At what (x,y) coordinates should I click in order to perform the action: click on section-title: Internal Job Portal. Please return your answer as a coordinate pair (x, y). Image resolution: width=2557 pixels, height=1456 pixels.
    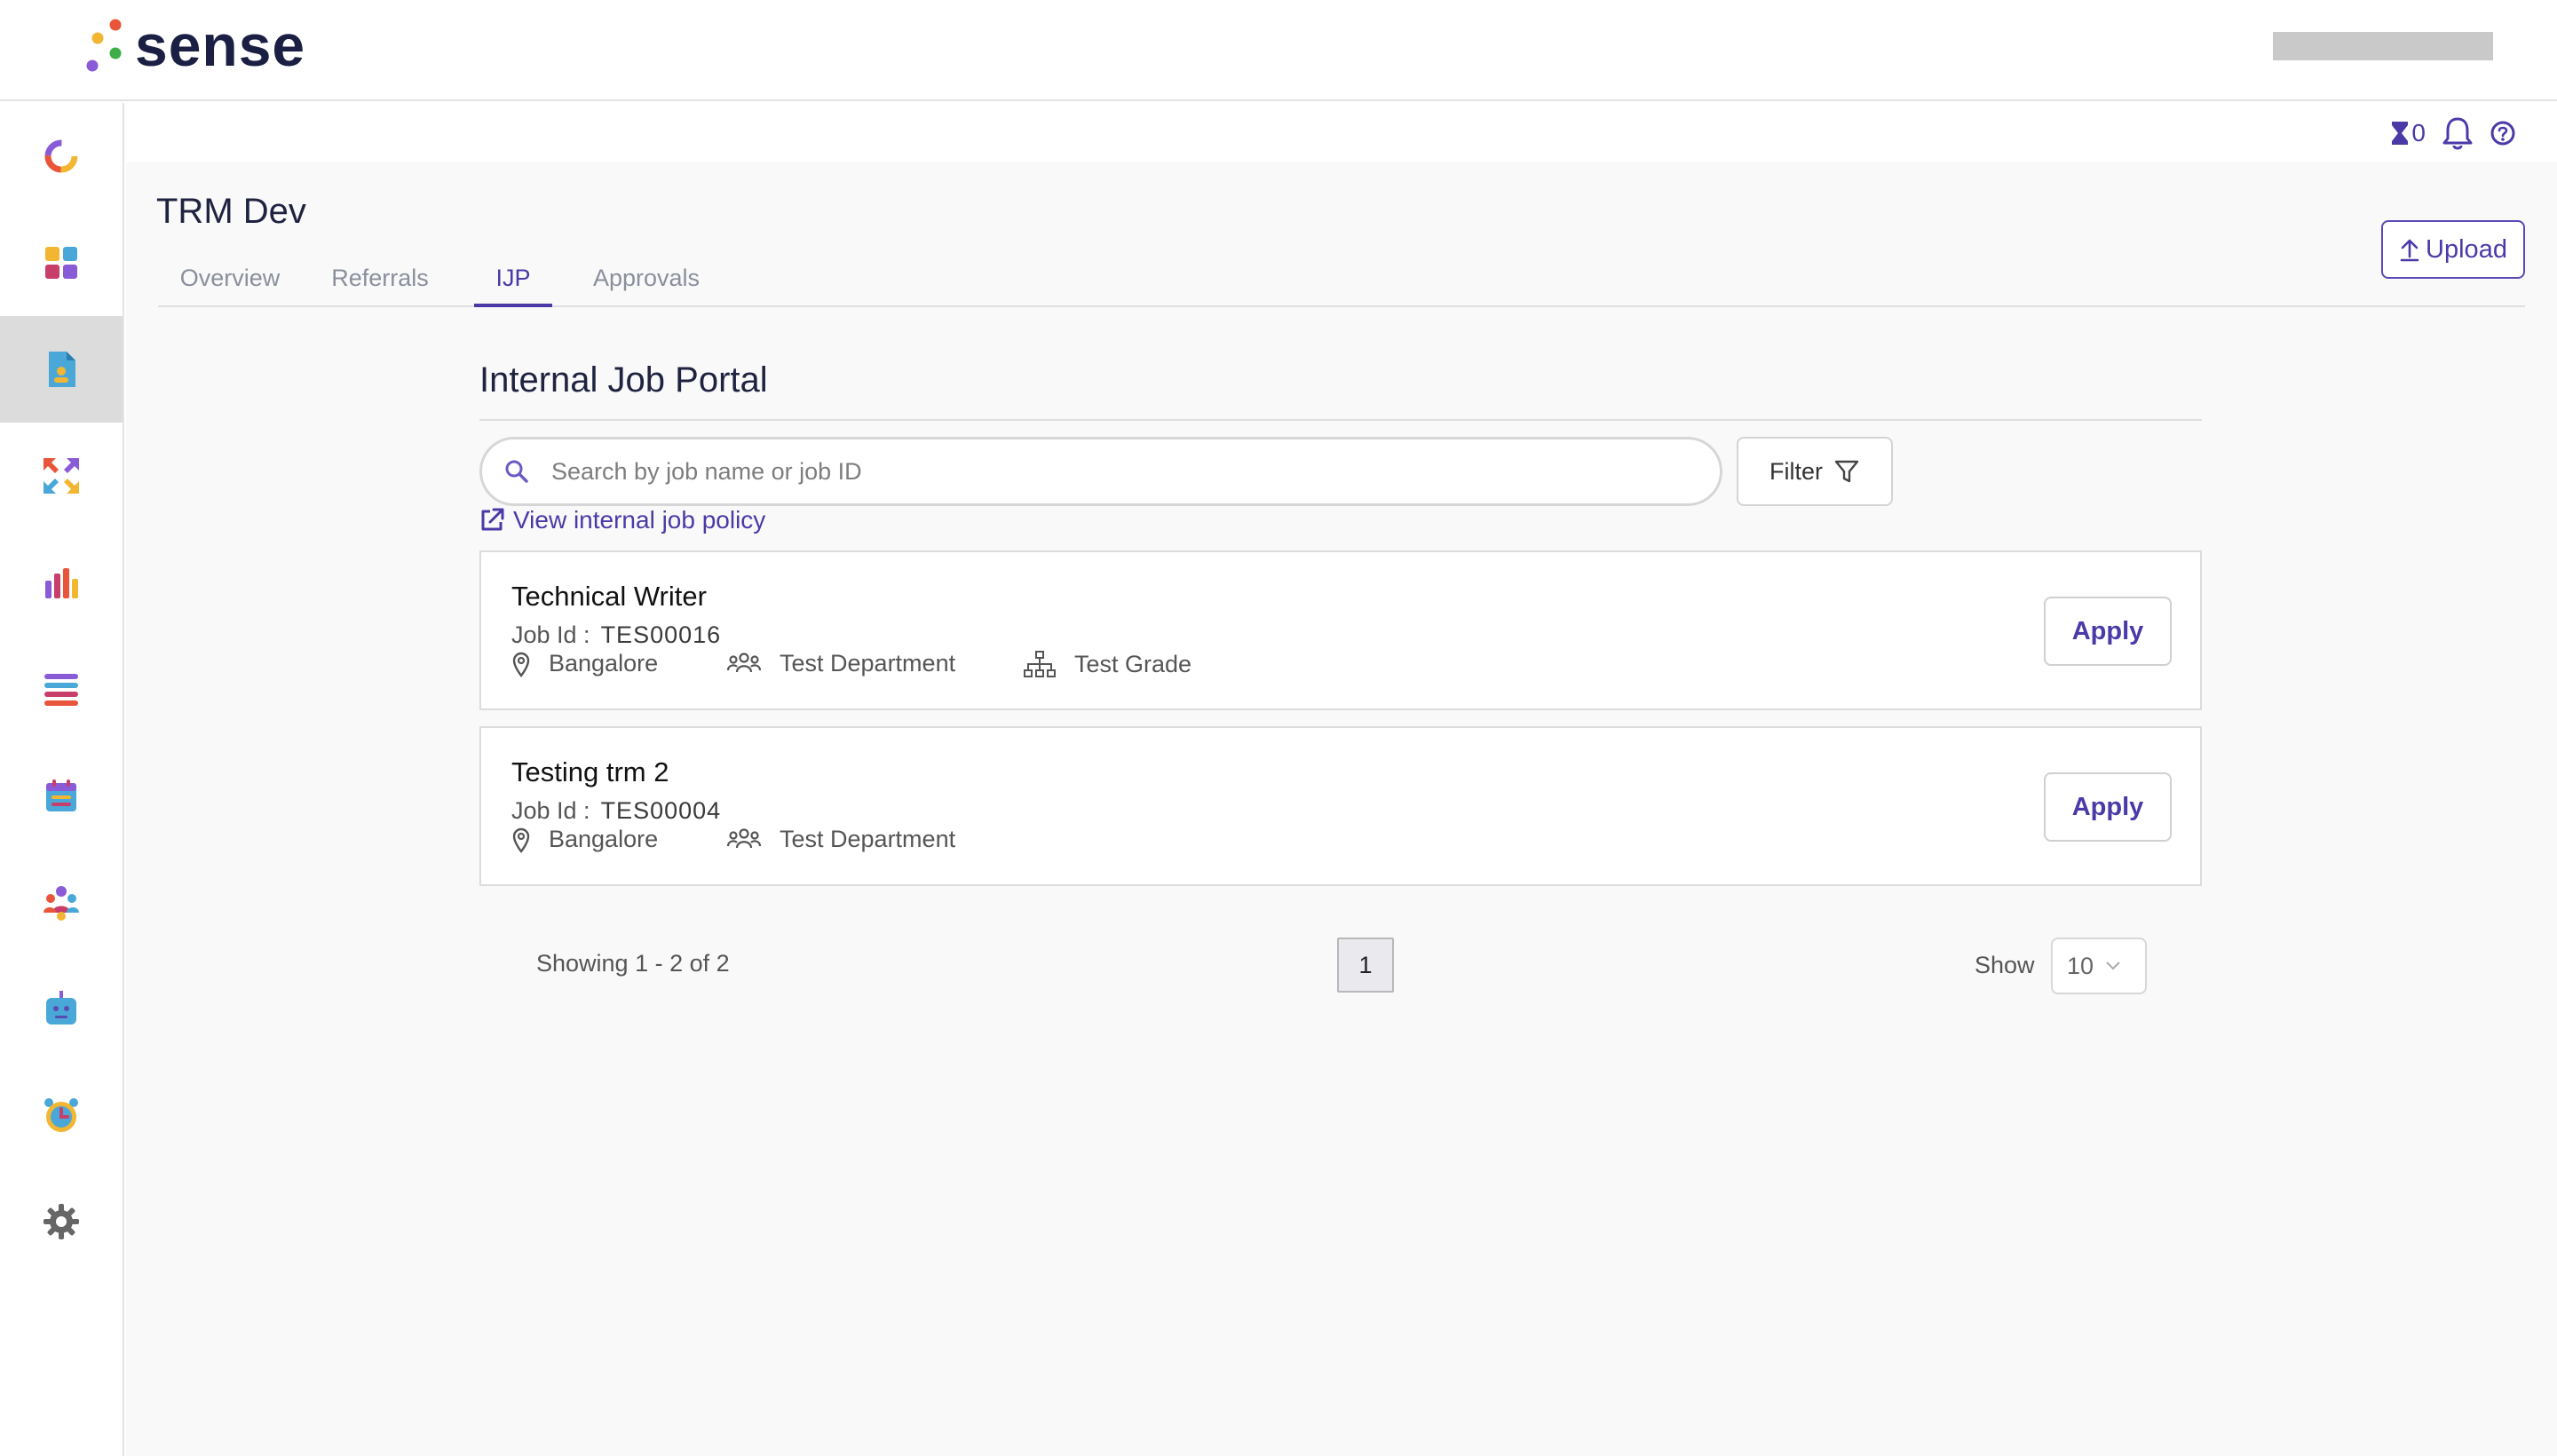
    Looking at the image, I should click on (623, 380).